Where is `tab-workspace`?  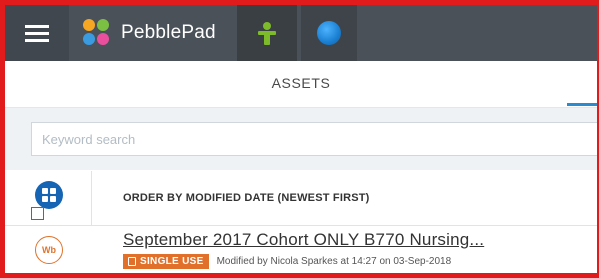
tab-workspace is located at coordinates (329, 33).